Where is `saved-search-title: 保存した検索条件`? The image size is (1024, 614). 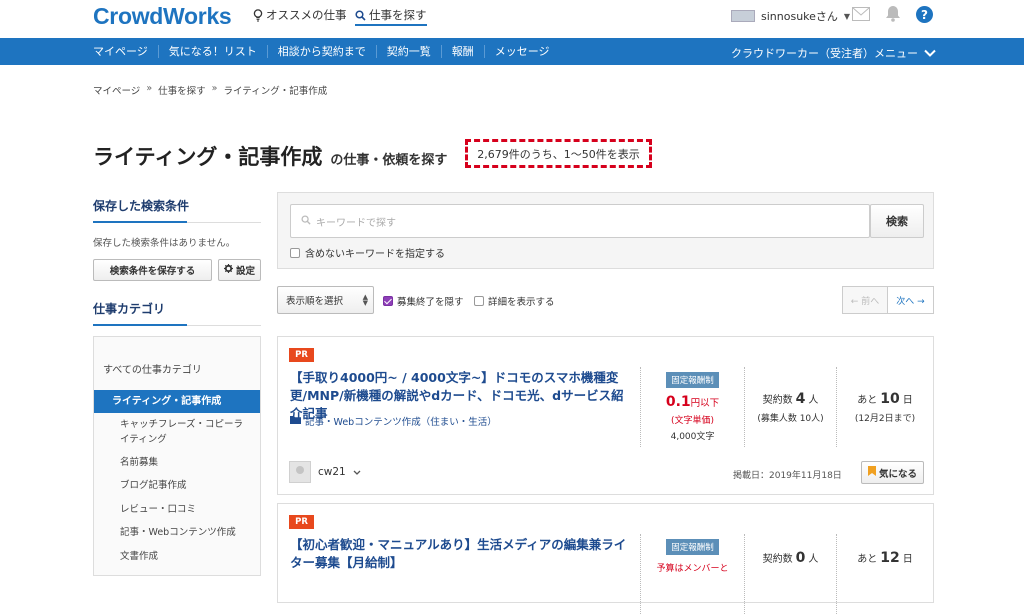
saved-search-title: 保存した検索条件 is located at coordinates (177, 210).